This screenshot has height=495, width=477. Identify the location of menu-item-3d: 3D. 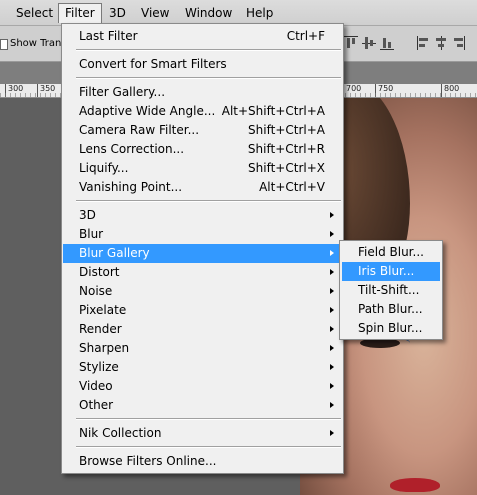
(202, 215).